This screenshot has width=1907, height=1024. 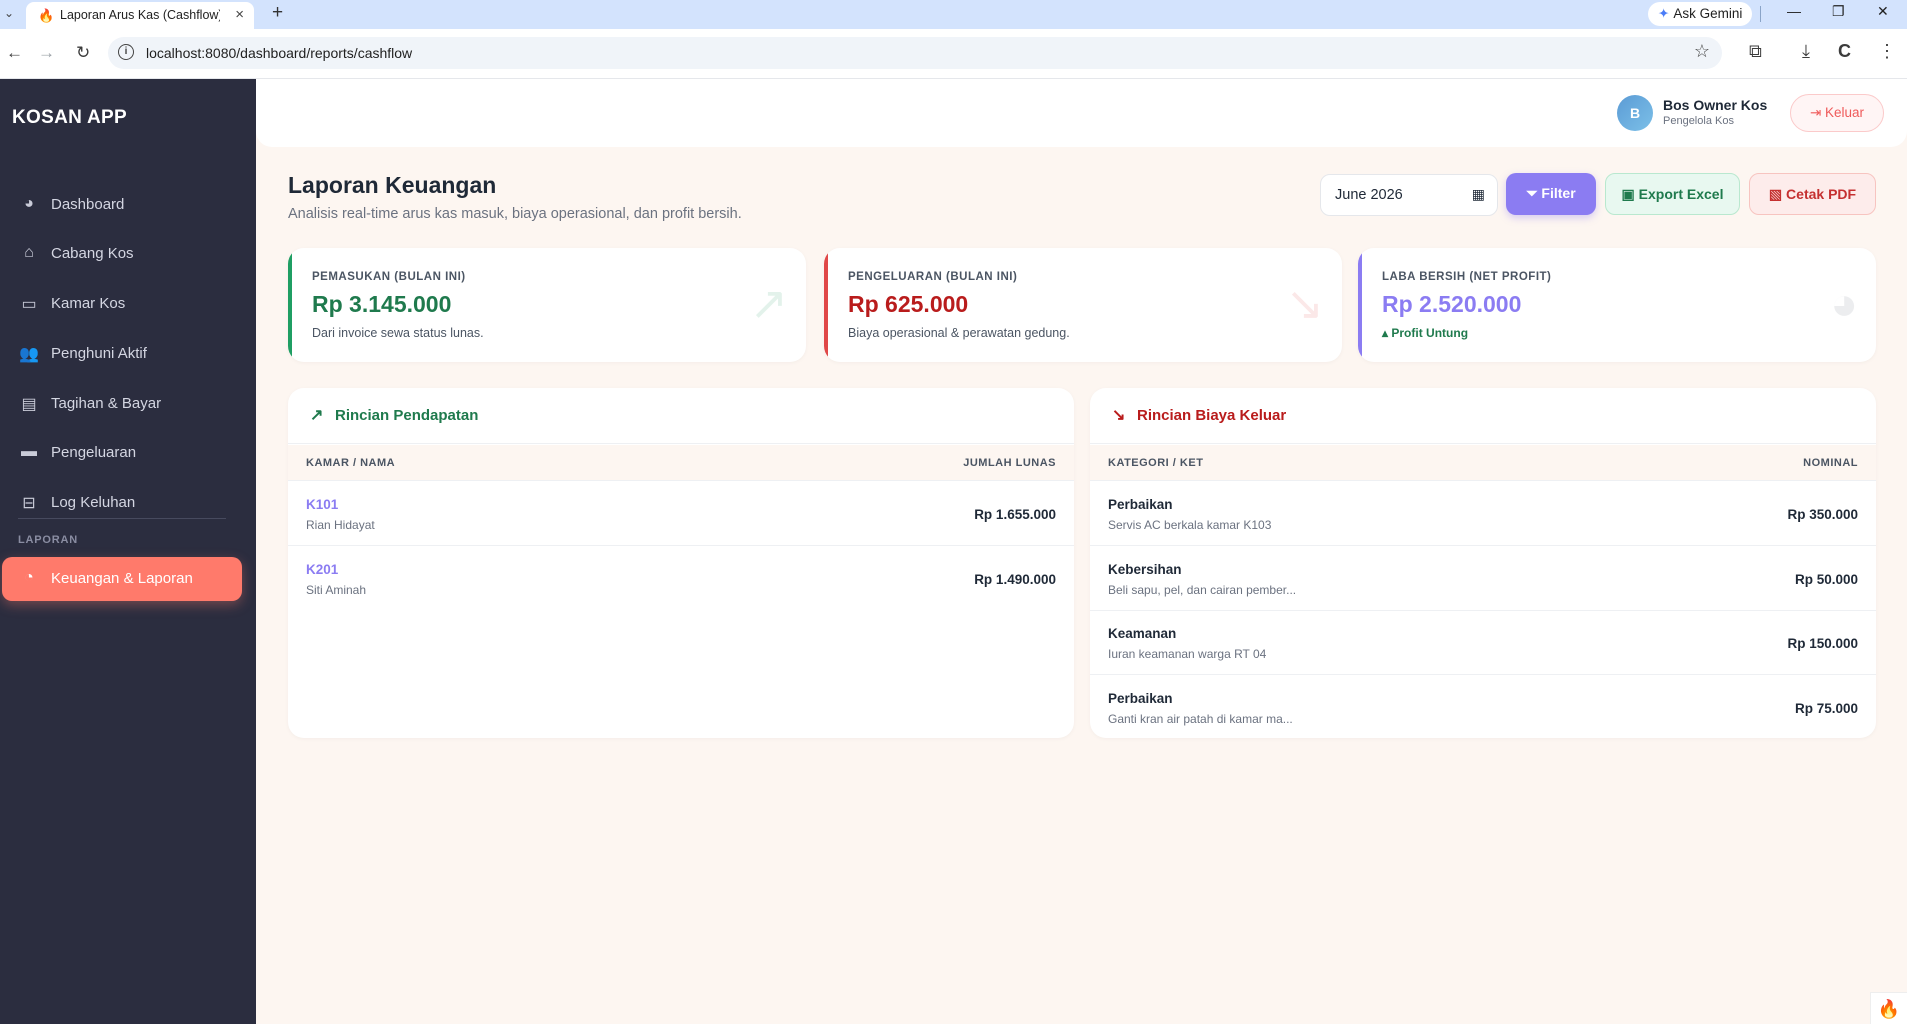 I want to click on bookmark-star-icon: ☆, so click(x=1702, y=51).